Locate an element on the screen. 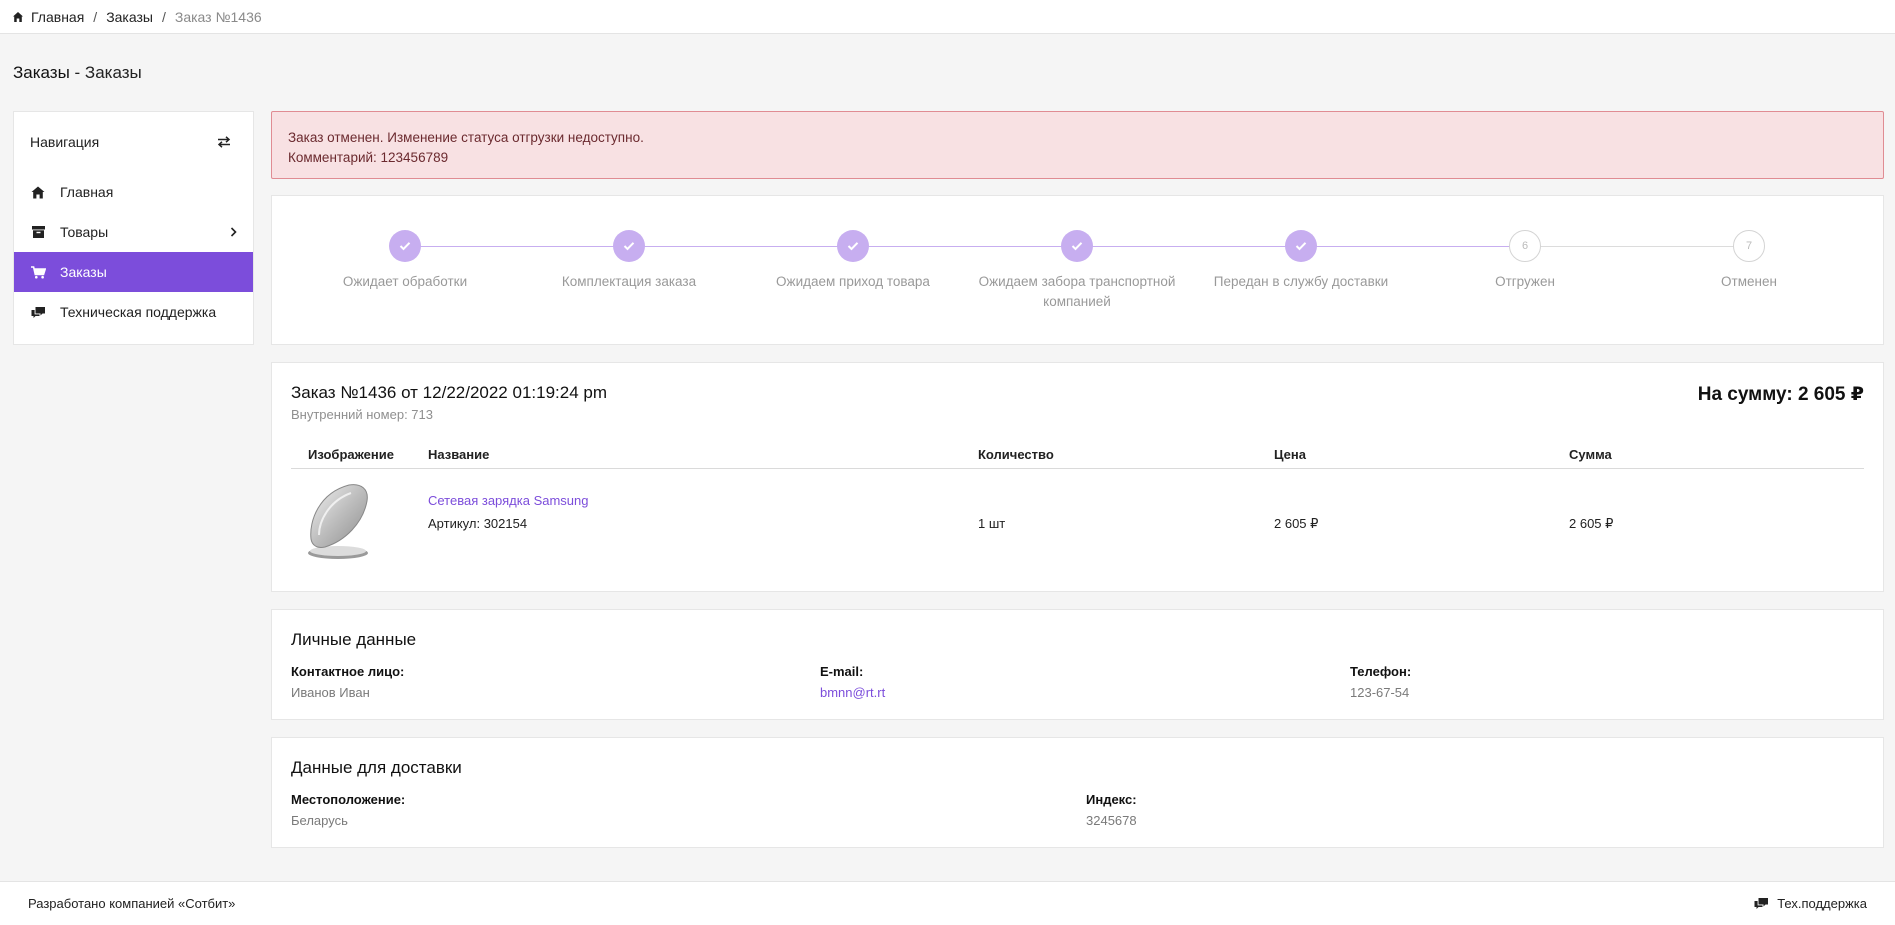  sidebar-item-label: Товары is located at coordinates (84, 232).